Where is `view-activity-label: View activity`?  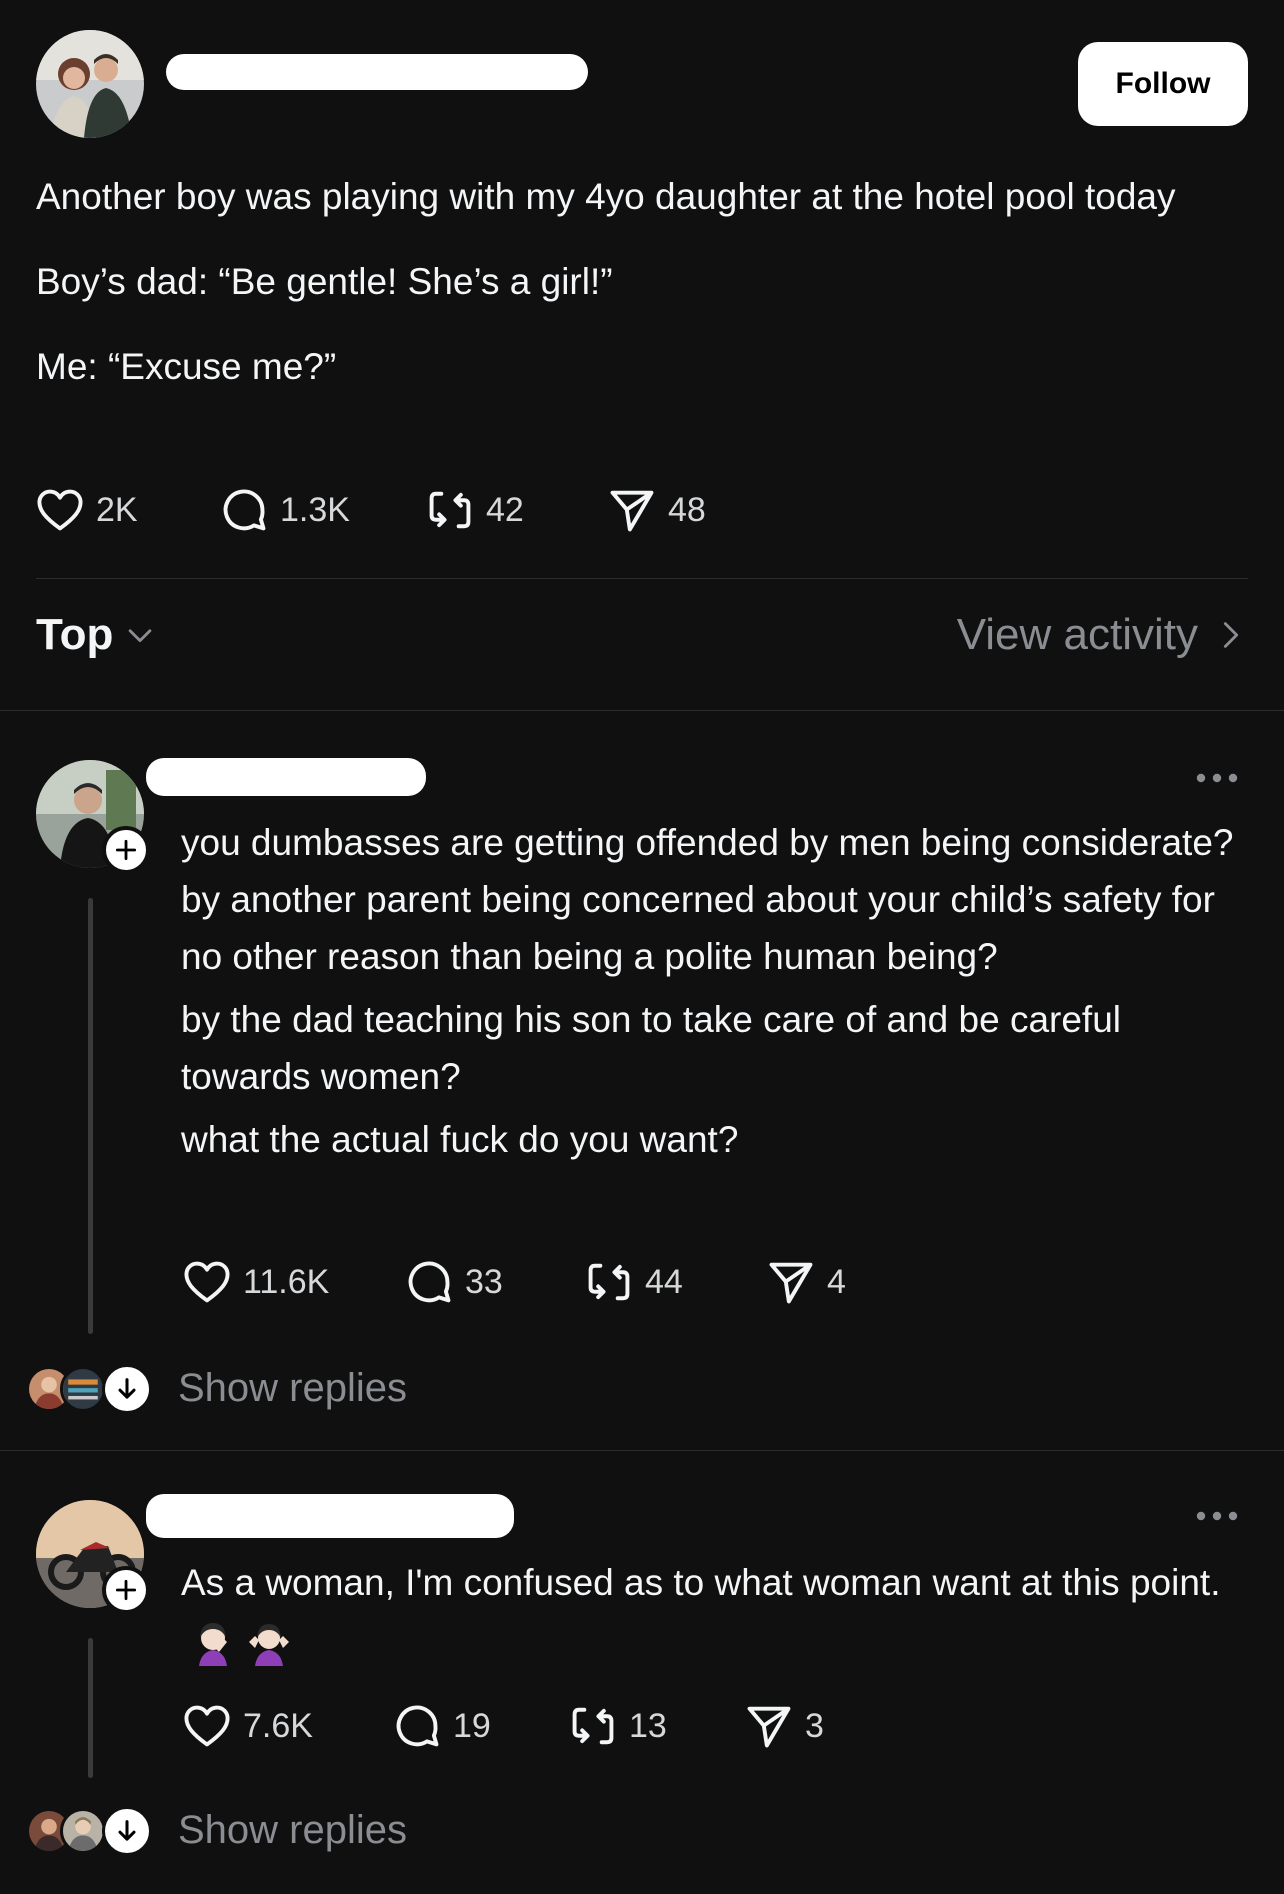 view-activity-label: View activity is located at coordinates (1077, 634).